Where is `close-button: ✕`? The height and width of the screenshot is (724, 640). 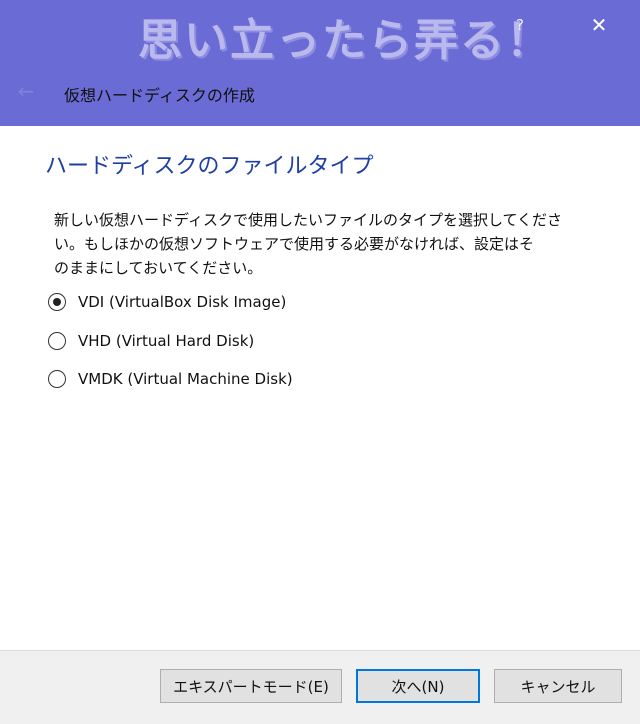
close-button: ✕ is located at coordinates (599, 25).